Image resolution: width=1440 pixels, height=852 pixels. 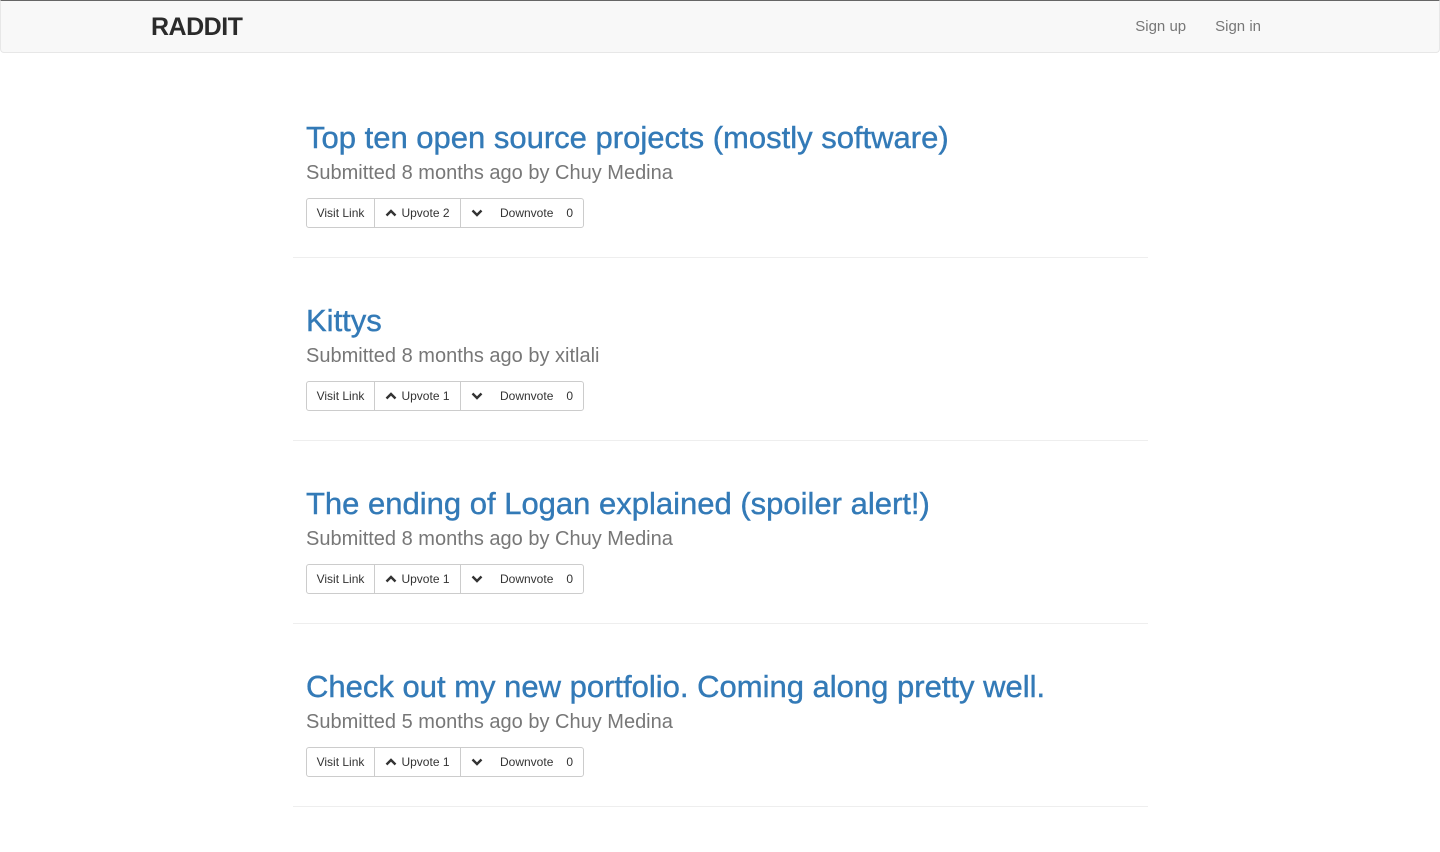 I want to click on post-actions: Visit Link Upvote 2 Downvote 0, so click(x=445, y=213).